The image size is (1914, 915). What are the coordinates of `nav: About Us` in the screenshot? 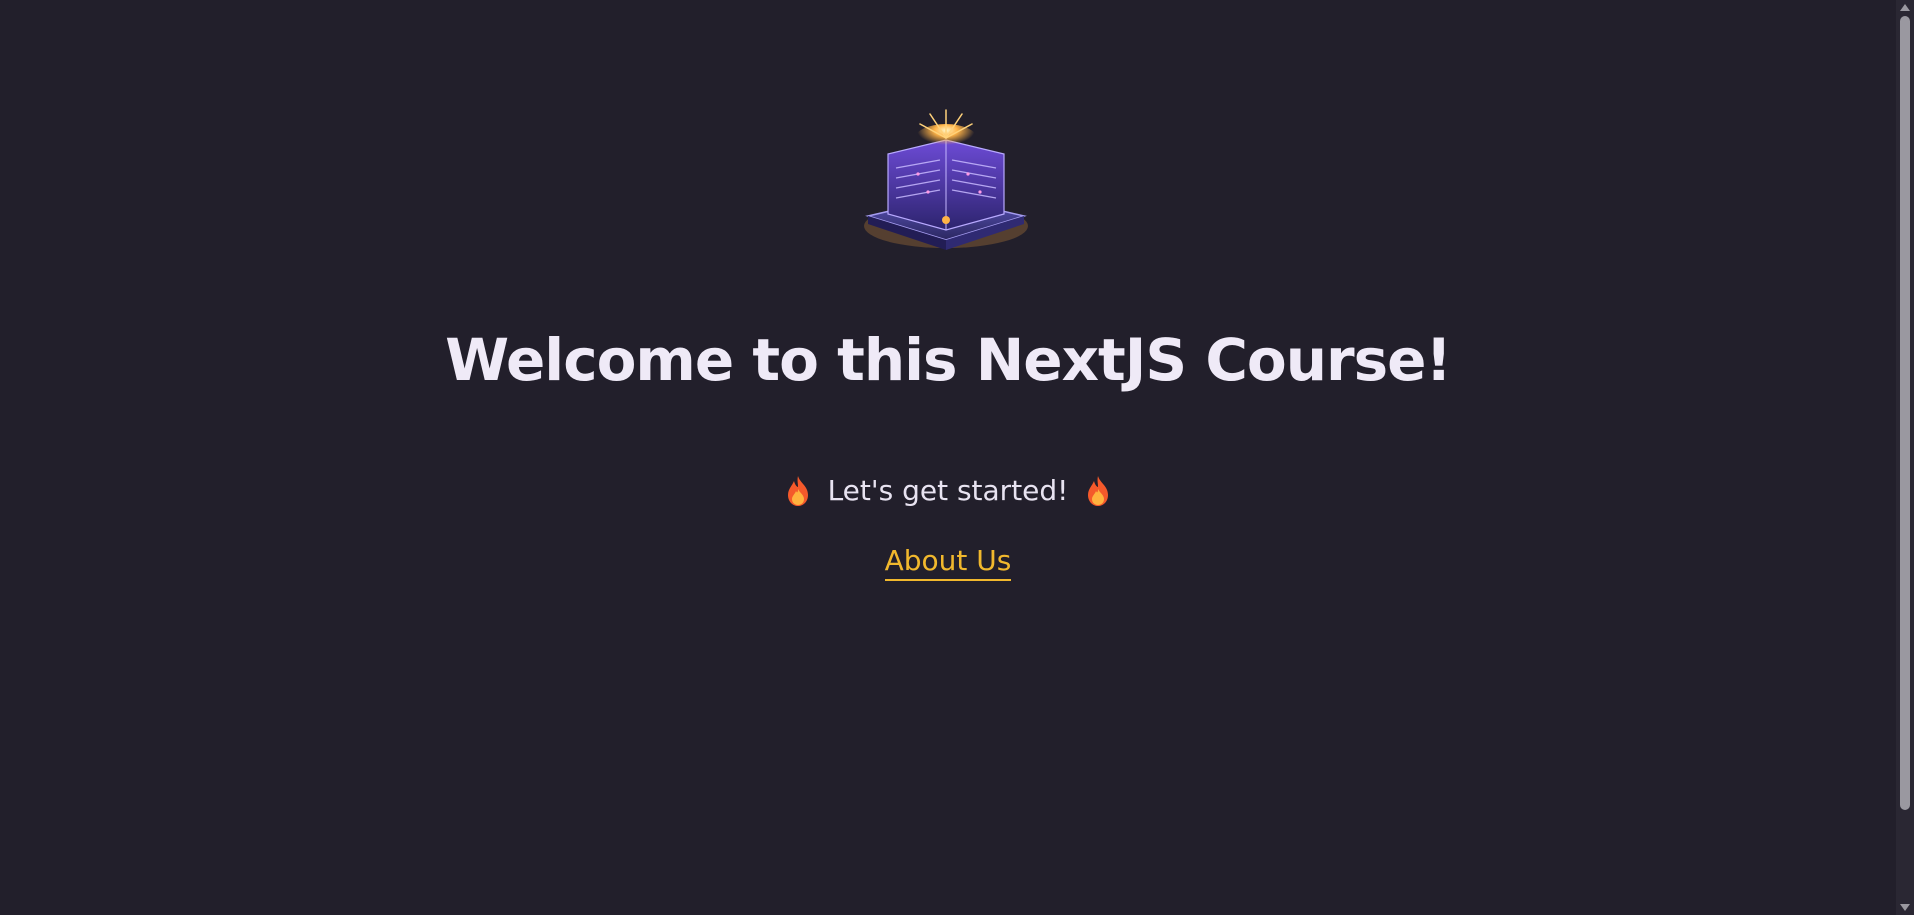 It's located at (948, 562).